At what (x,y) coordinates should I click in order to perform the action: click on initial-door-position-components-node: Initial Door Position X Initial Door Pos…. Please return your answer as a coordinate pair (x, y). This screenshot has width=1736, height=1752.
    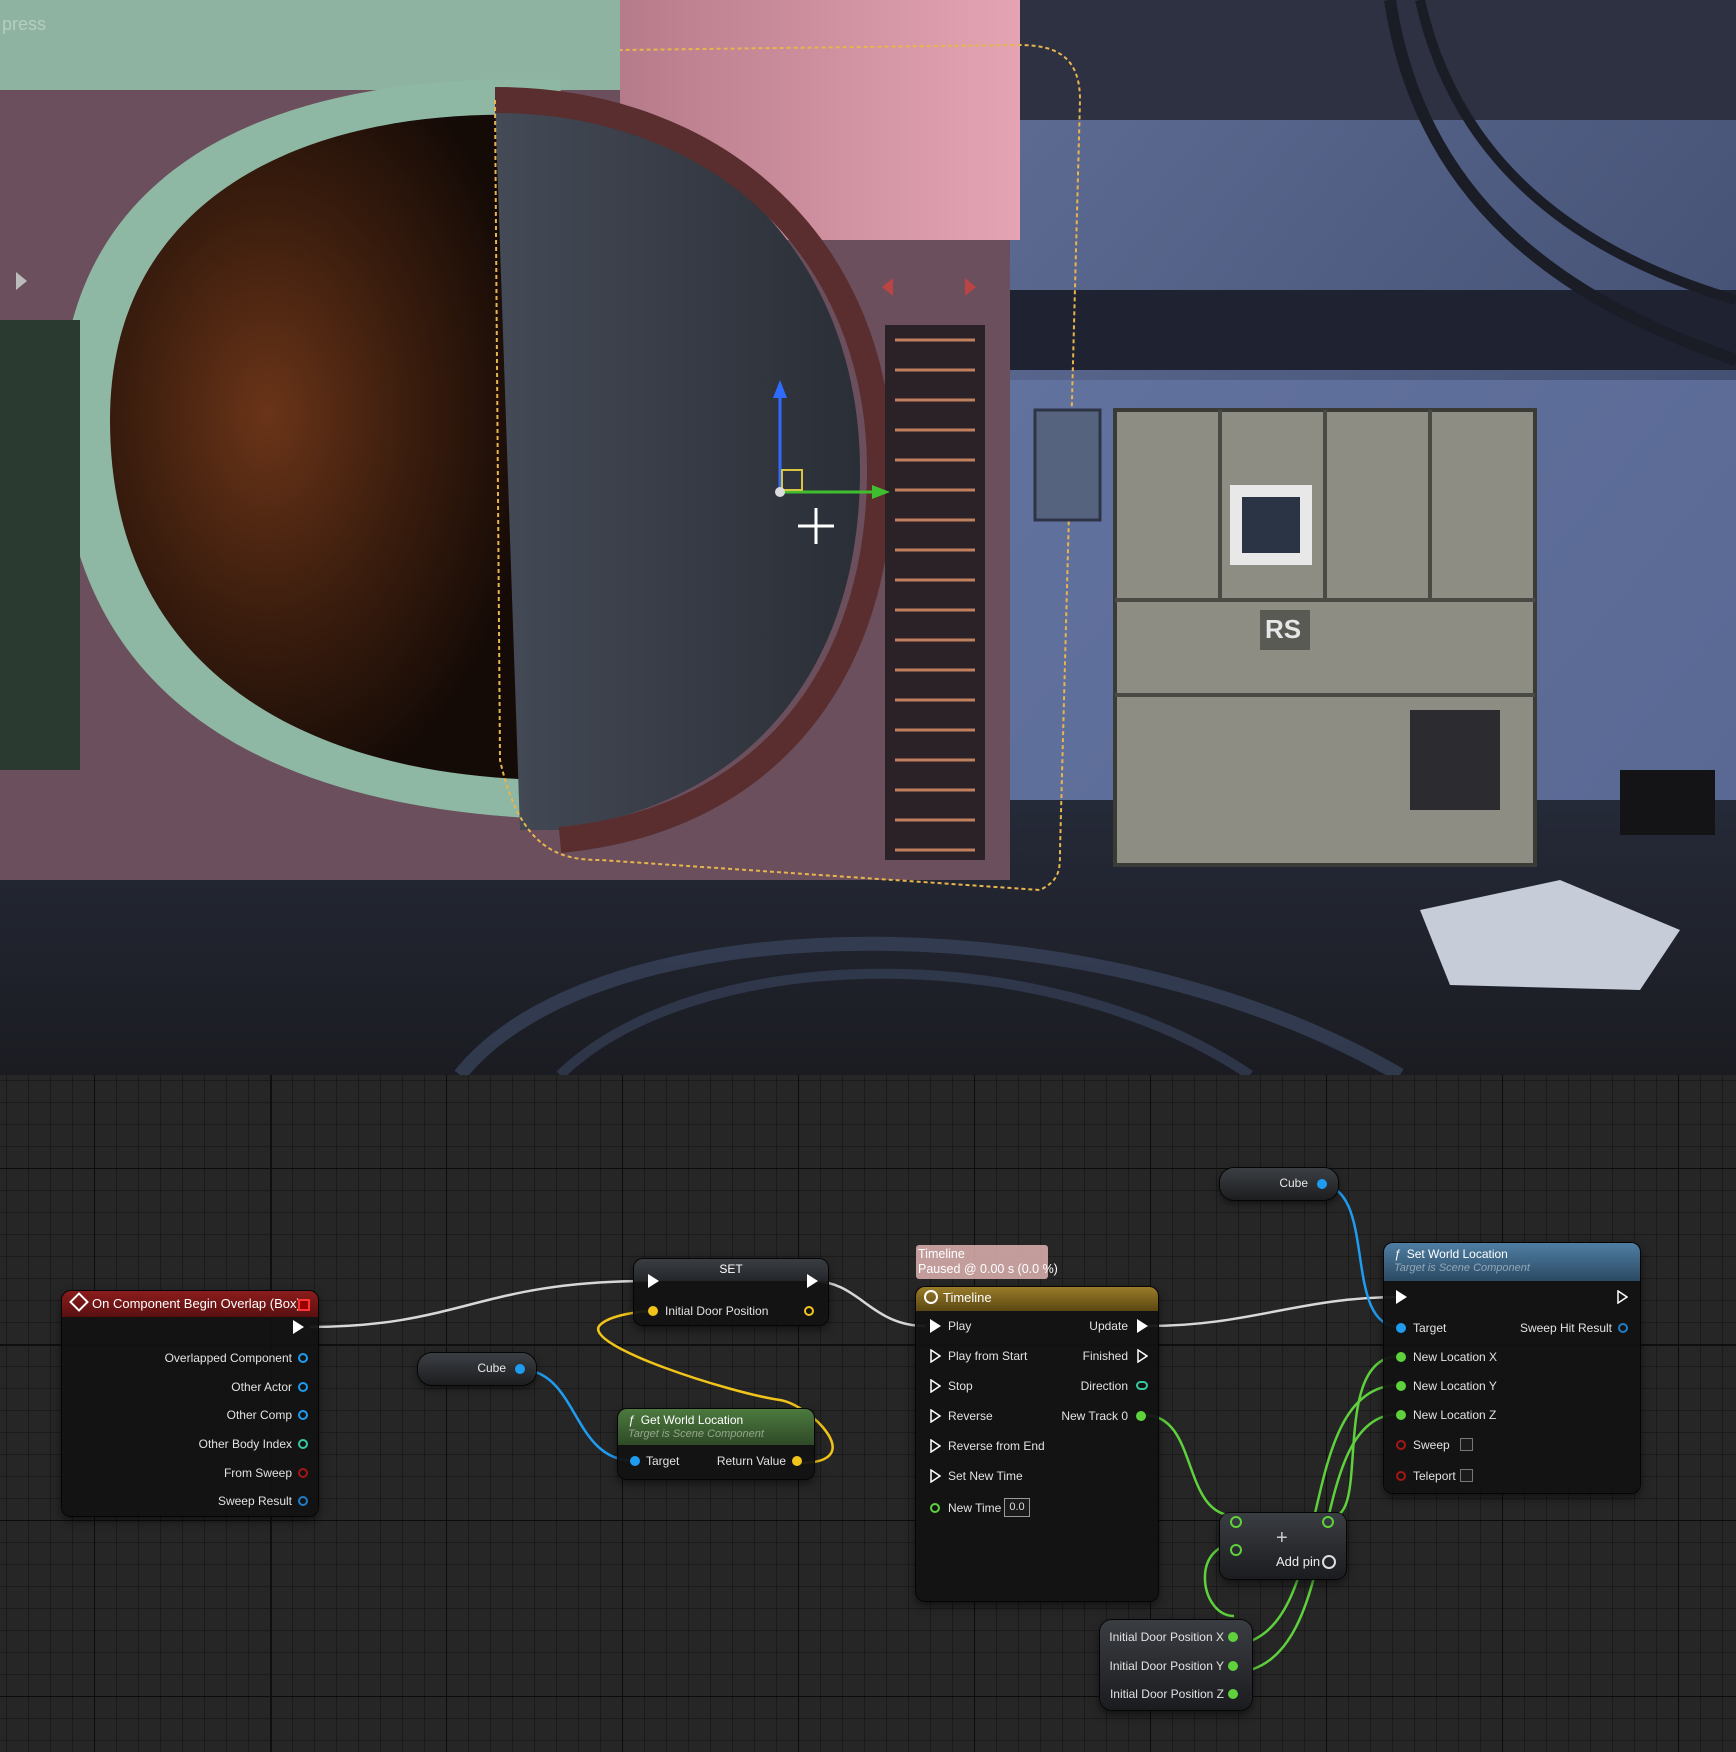
    Looking at the image, I should click on (1176, 1665).